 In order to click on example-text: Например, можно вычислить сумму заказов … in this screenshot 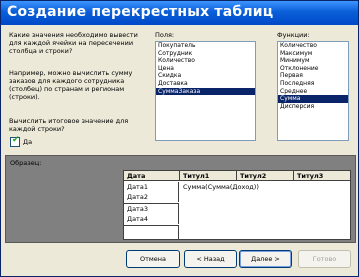, I will do `click(71, 85)`.